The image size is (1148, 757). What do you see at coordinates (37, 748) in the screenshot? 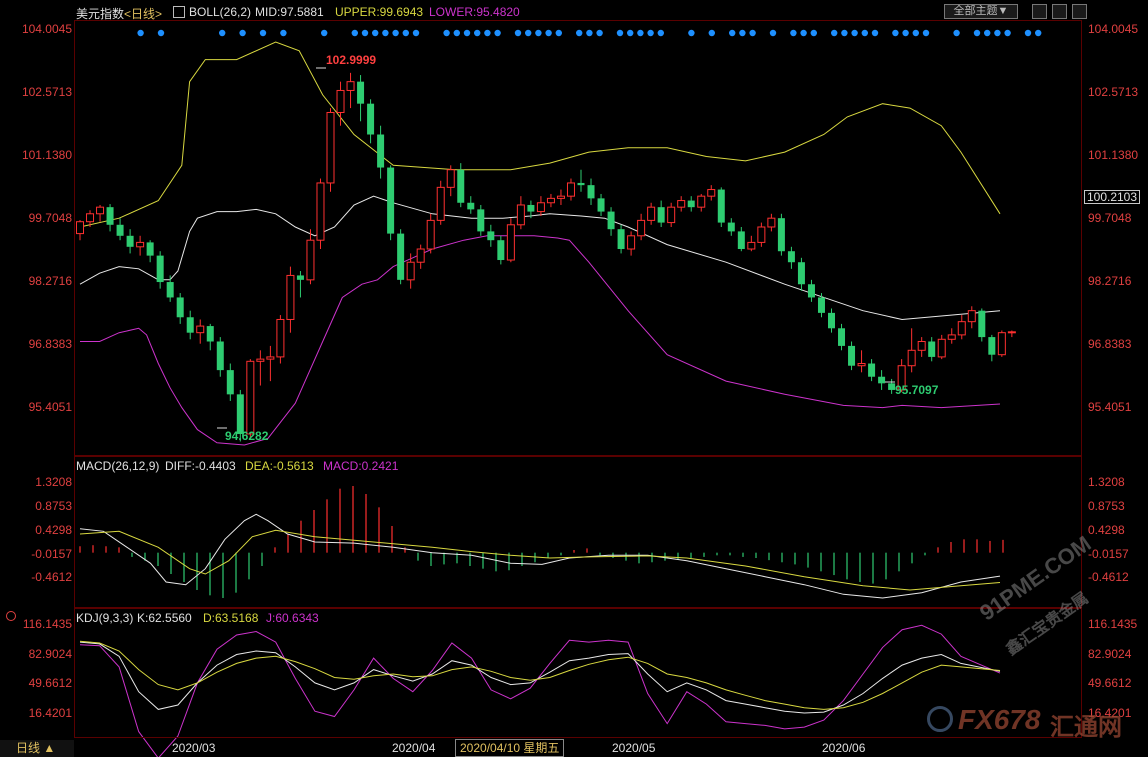
I see `period-button: 日线 ▲` at bounding box center [37, 748].